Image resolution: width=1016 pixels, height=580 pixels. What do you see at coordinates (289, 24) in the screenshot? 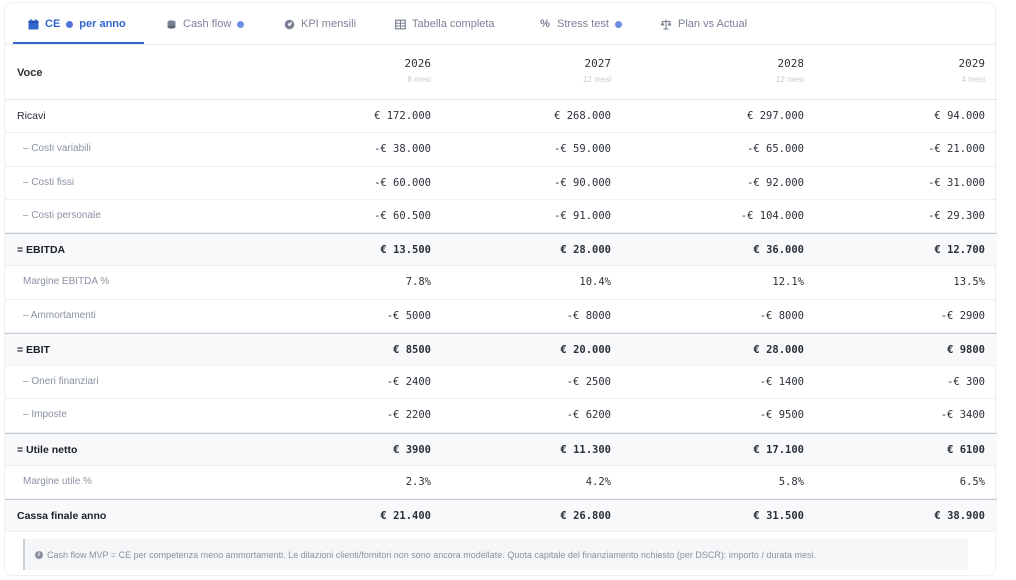
I see `gauge-icon` at bounding box center [289, 24].